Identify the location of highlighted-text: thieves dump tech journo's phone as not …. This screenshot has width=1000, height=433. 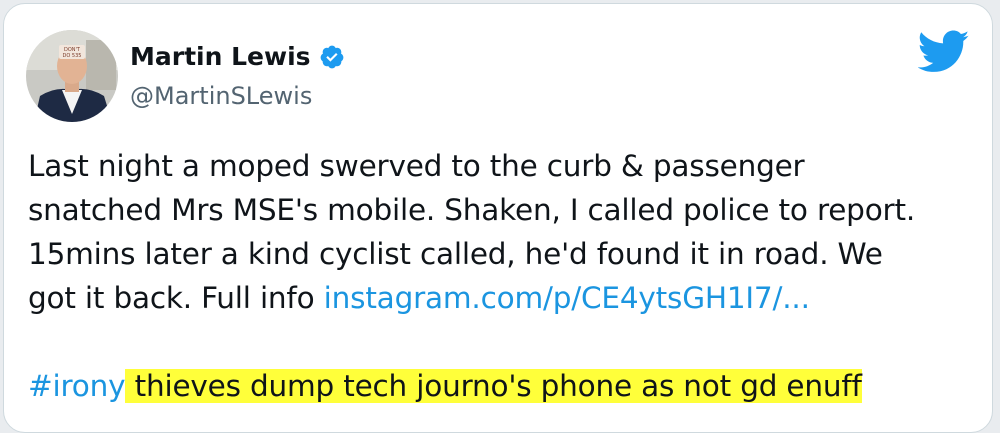
(493, 386).